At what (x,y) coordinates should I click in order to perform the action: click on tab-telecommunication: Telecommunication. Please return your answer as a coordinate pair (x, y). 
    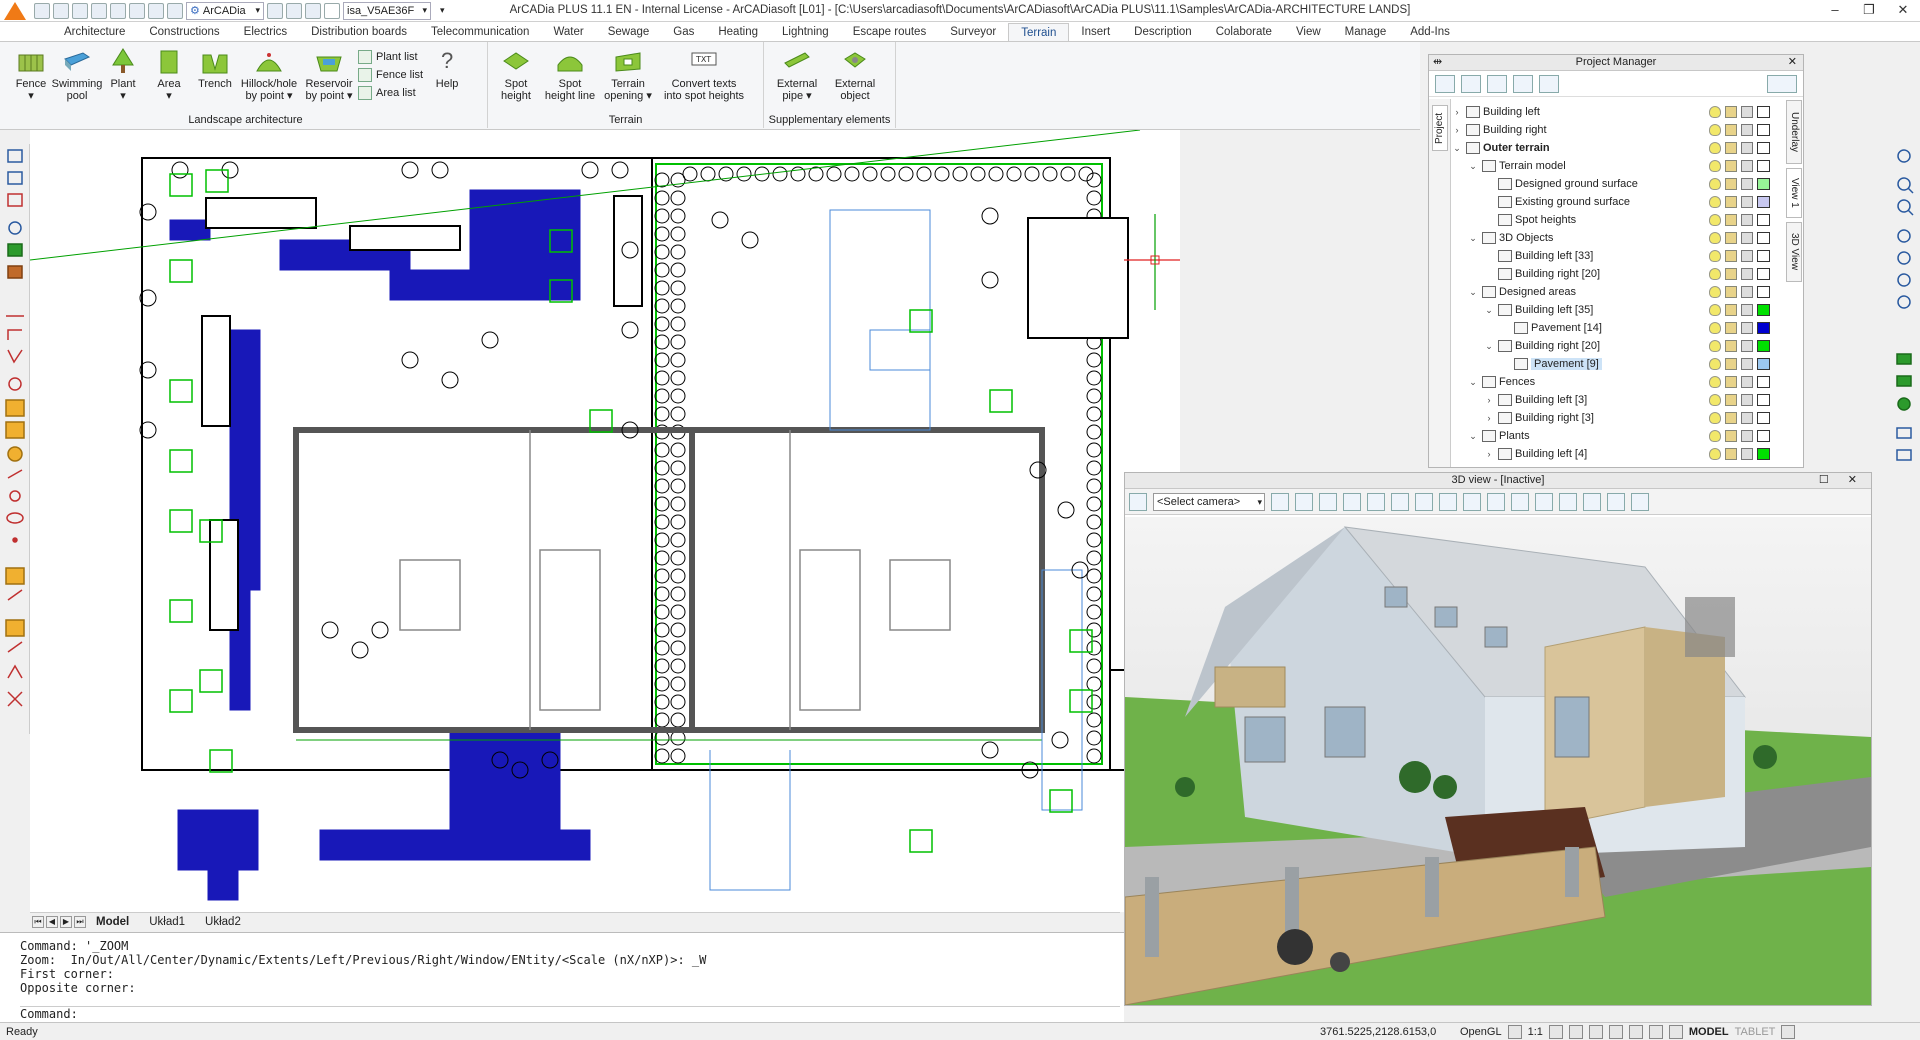
    Looking at the image, I should click on (480, 32).